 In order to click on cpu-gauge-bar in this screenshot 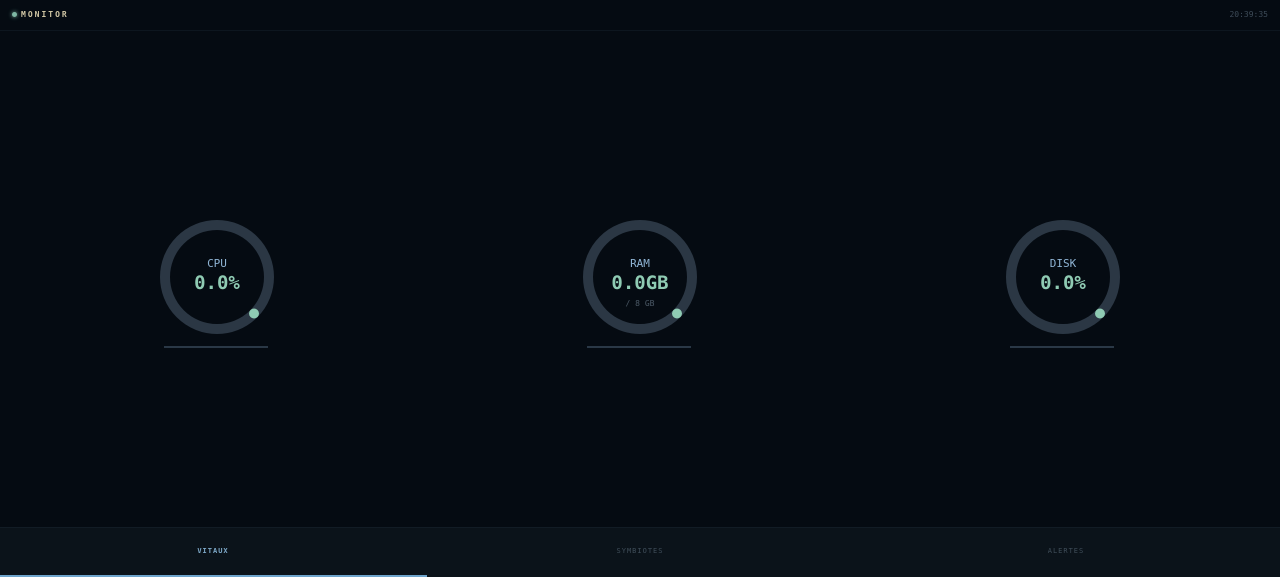, I will do `click(216, 347)`.